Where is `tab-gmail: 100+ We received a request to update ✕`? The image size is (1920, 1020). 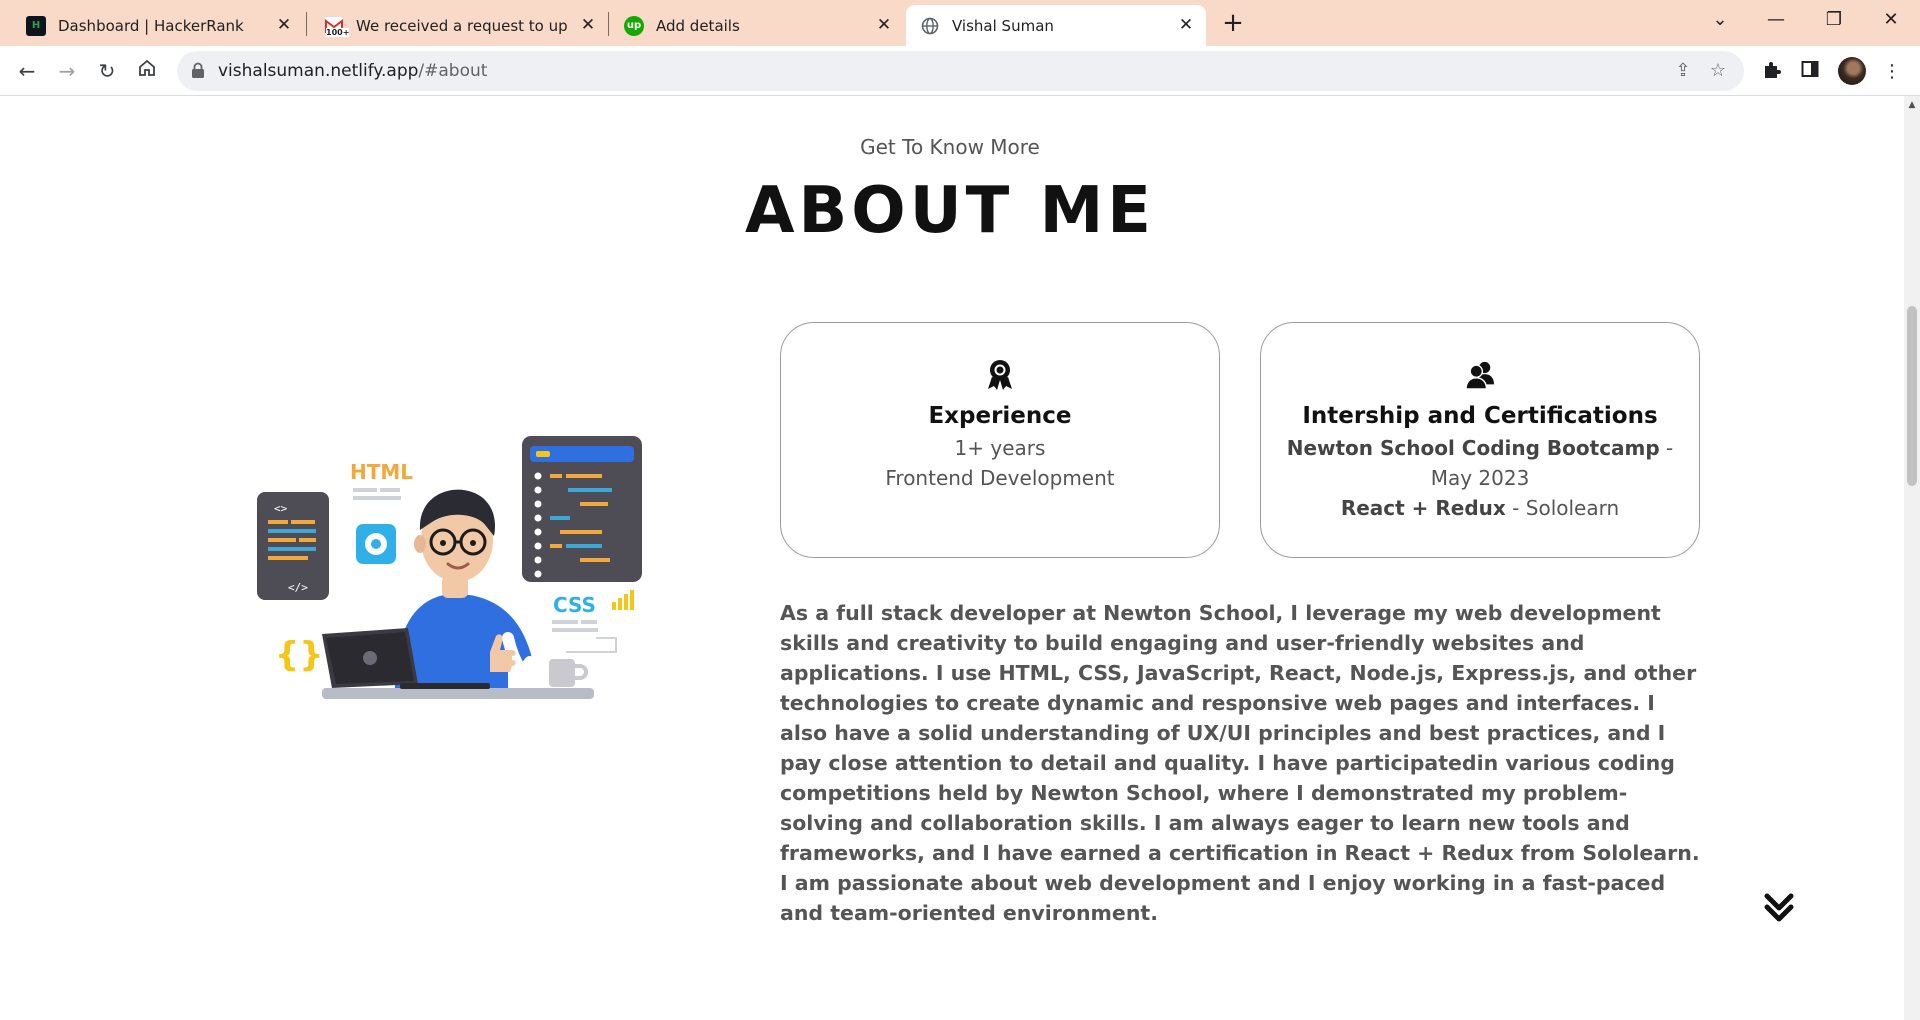 tab-gmail: 100+ We received a request to update ✕ is located at coordinates (459, 25).